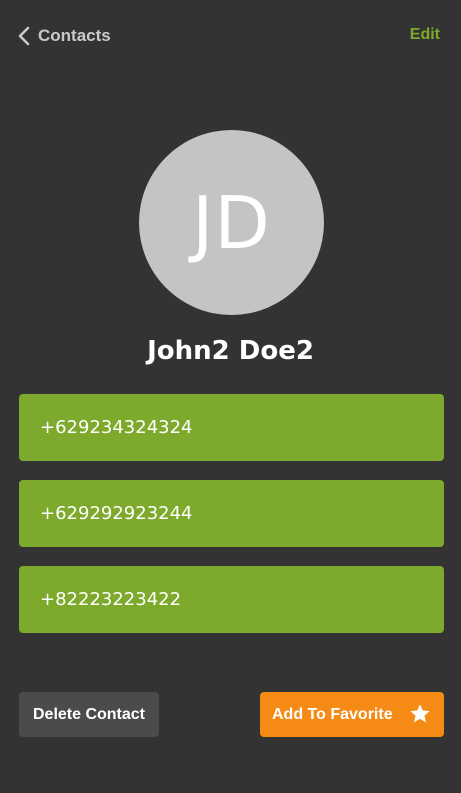 The image size is (461, 793). Describe the element at coordinates (332, 714) in the screenshot. I see `add-to-favorite-label: Add To Favorite` at that location.